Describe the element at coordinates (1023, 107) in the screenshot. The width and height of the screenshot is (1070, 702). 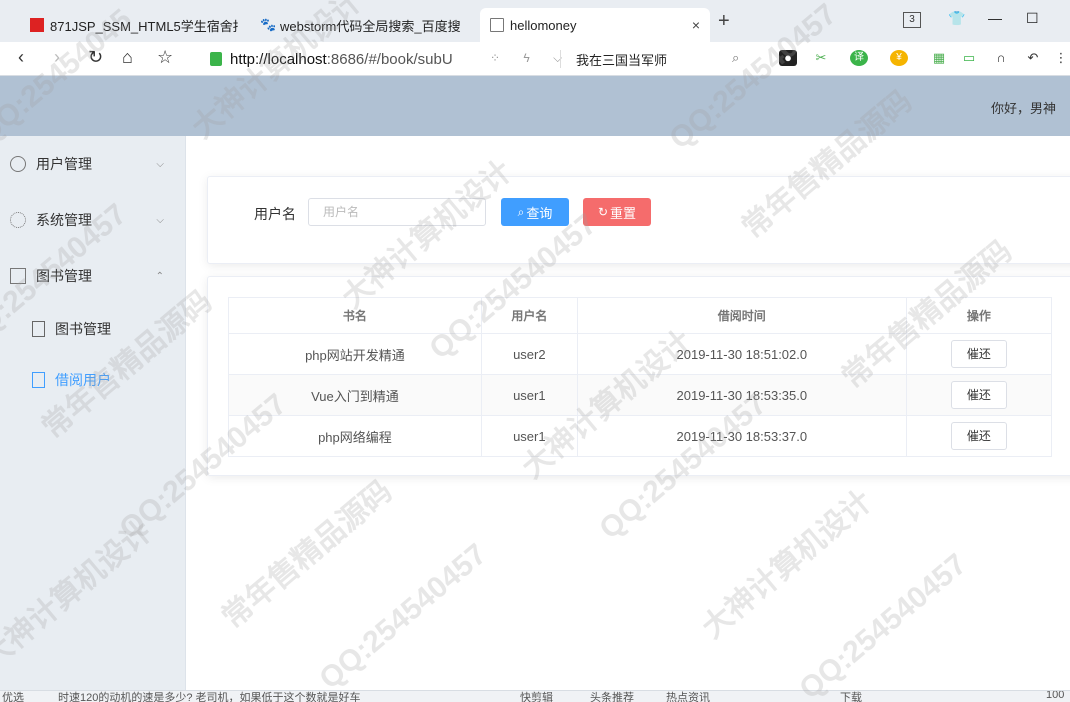
I see `user-greeting: 你好，男神` at that location.